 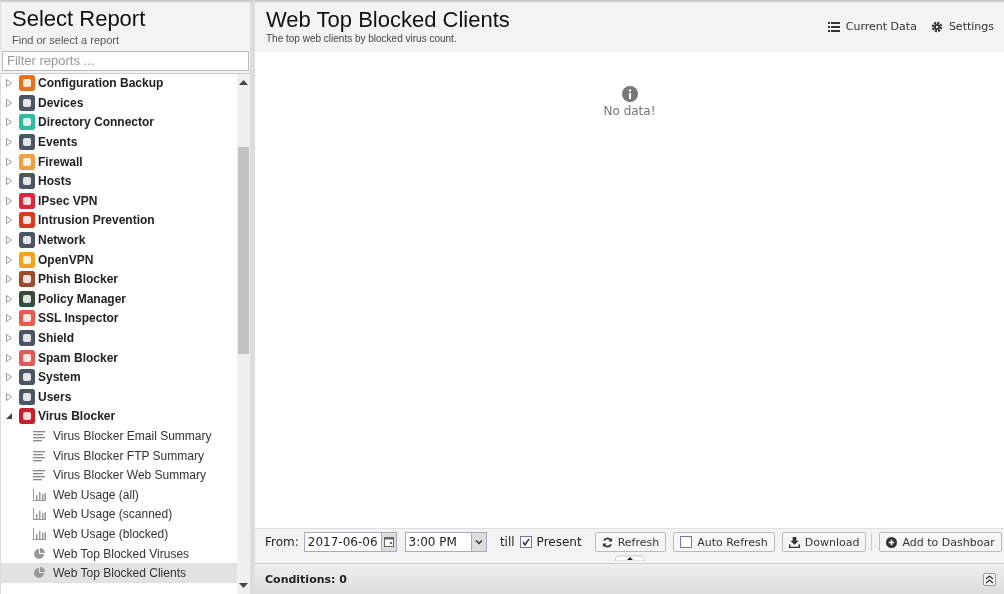 What do you see at coordinates (936, 26) in the screenshot?
I see `settings-icon` at bounding box center [936, 26].